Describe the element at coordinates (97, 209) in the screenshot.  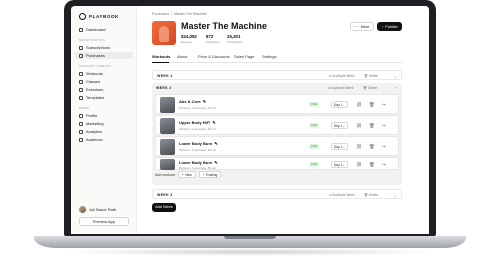
I see `user-profile: Juli Bauer Roth` at that location.